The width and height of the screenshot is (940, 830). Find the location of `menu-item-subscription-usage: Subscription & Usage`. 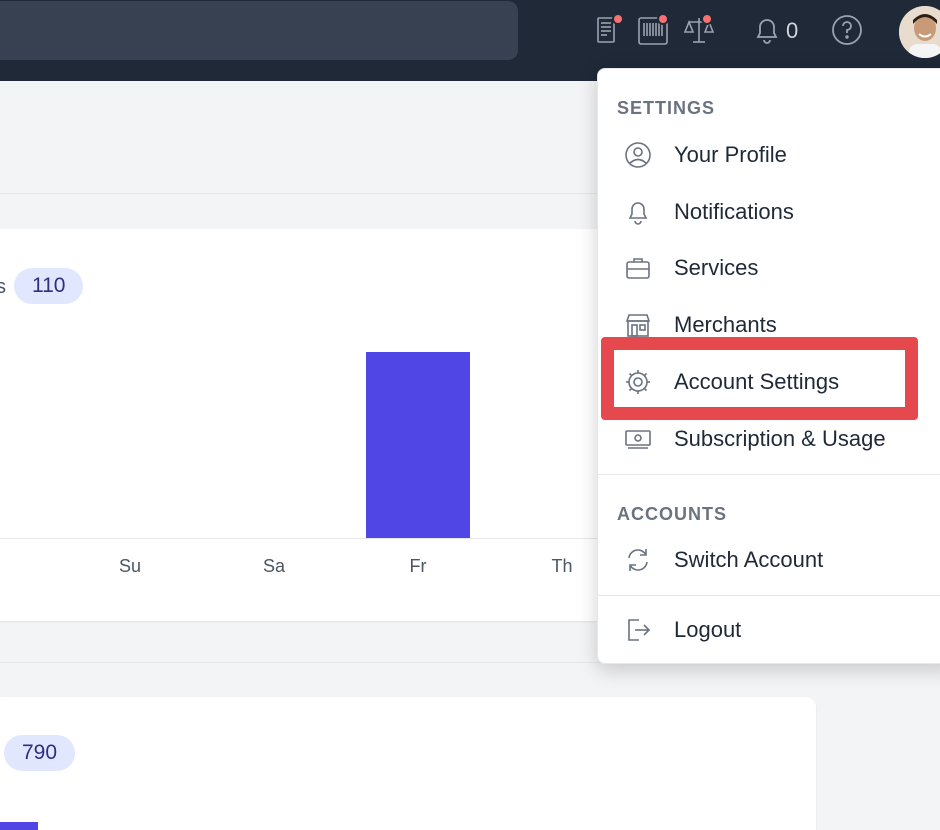

menu-item-subscription-usage: Subscription & Usage is located at coordinates (769, 438).